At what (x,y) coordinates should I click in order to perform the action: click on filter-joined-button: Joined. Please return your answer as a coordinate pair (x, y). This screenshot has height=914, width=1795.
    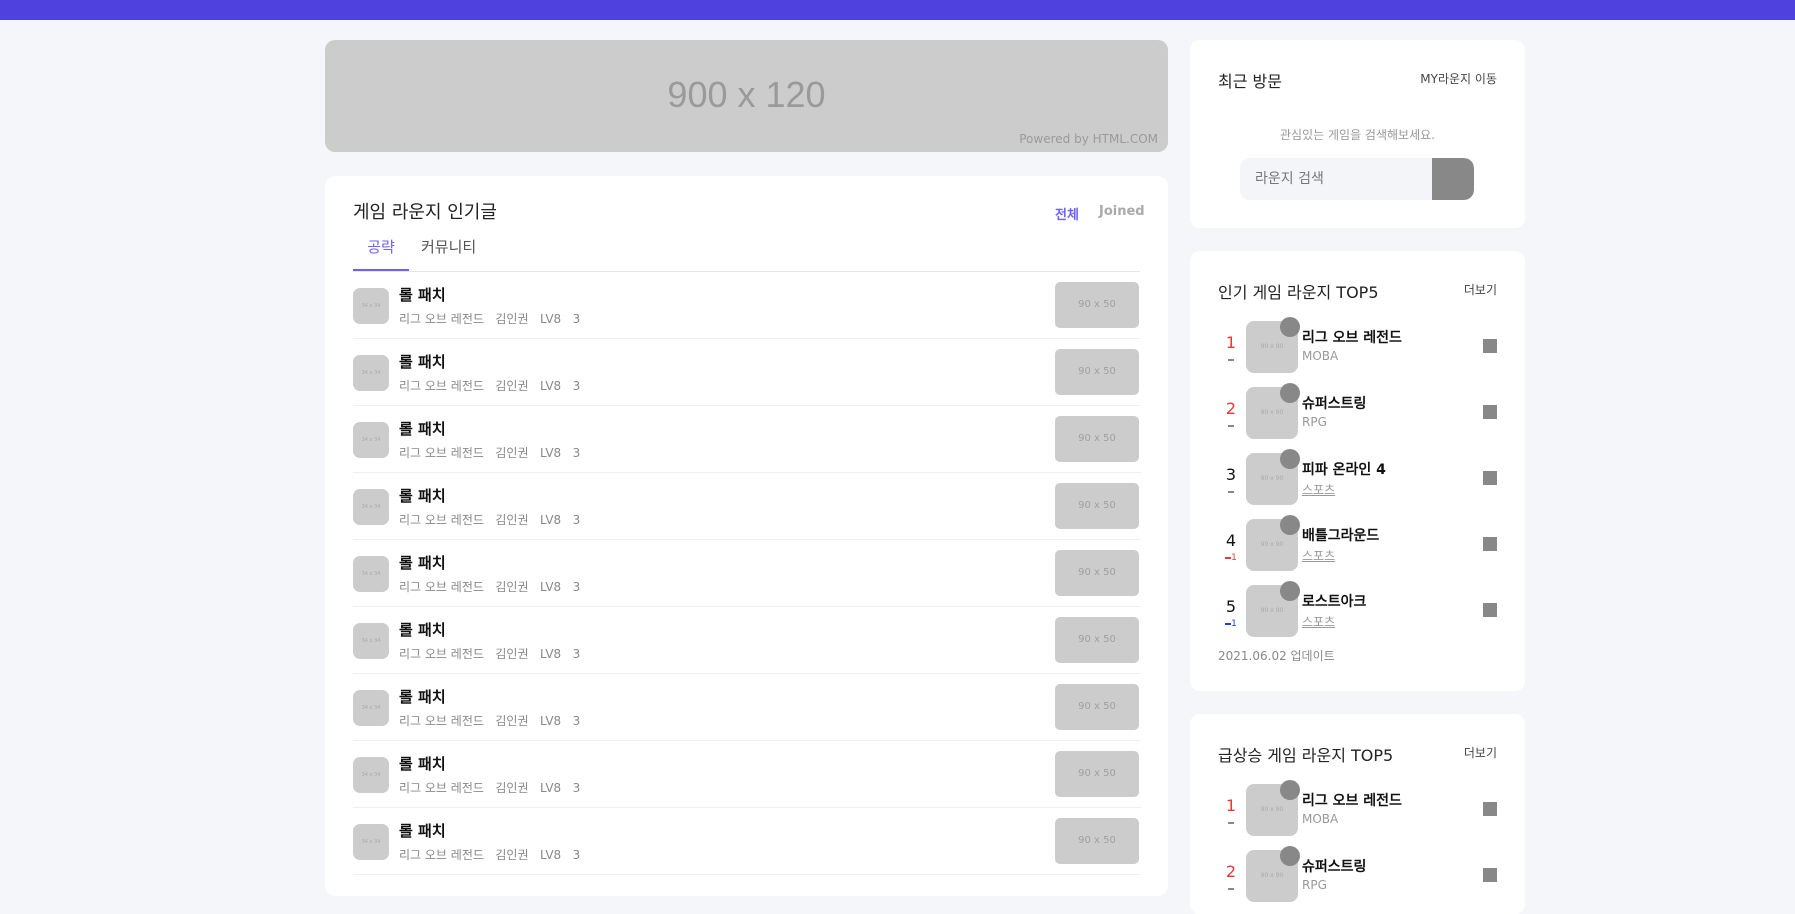
    Looking at the image, I should click on (1122, 211).